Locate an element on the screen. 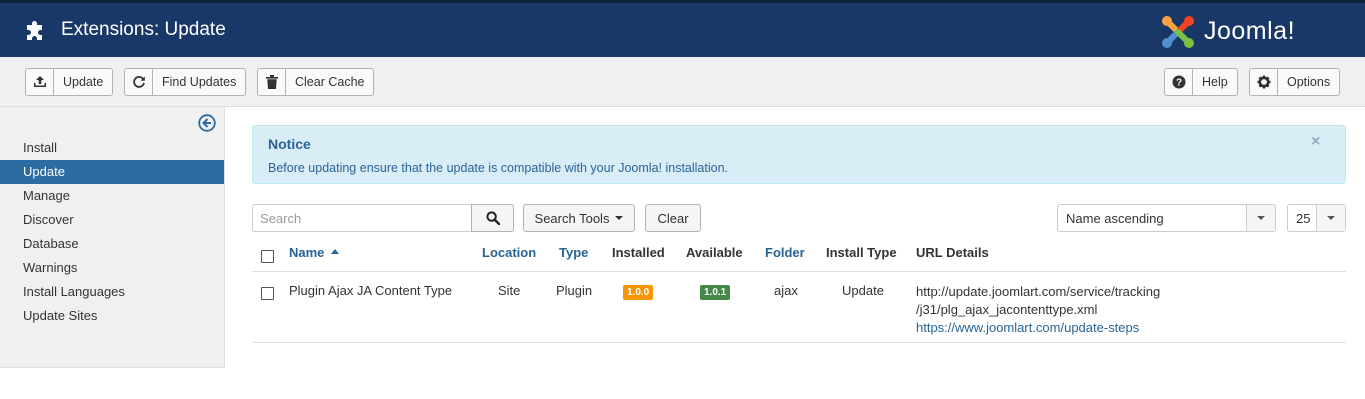 The width and height of the screenshot is (1365, 399). clear-button: Clear is located at coordinates (673, 218).